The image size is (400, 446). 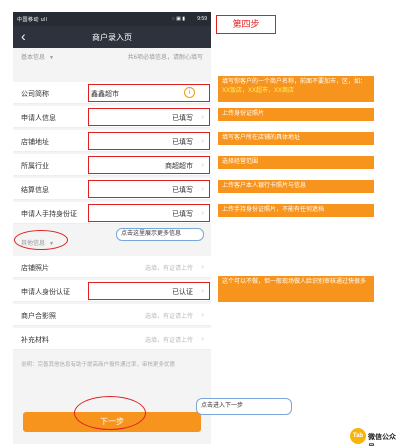 What do you see at coordinates (35, 340) in the screenshot?
I see `supplementary-label: 补充材料` at bounding box center [35, 340].